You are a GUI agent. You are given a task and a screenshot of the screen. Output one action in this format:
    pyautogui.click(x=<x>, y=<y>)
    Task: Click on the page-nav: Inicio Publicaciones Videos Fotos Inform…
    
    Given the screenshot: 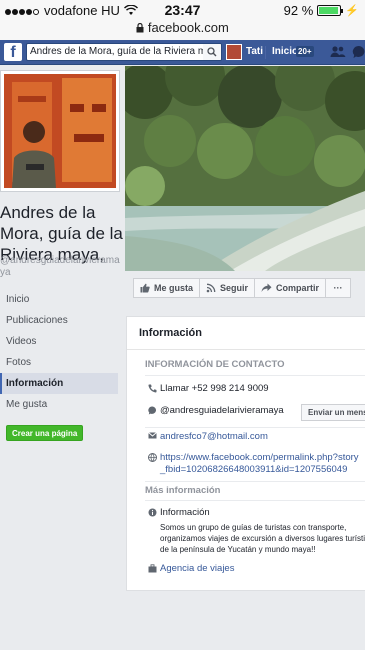 What is the action you would take?
    pyautogui.click(x=59, y=352)
    